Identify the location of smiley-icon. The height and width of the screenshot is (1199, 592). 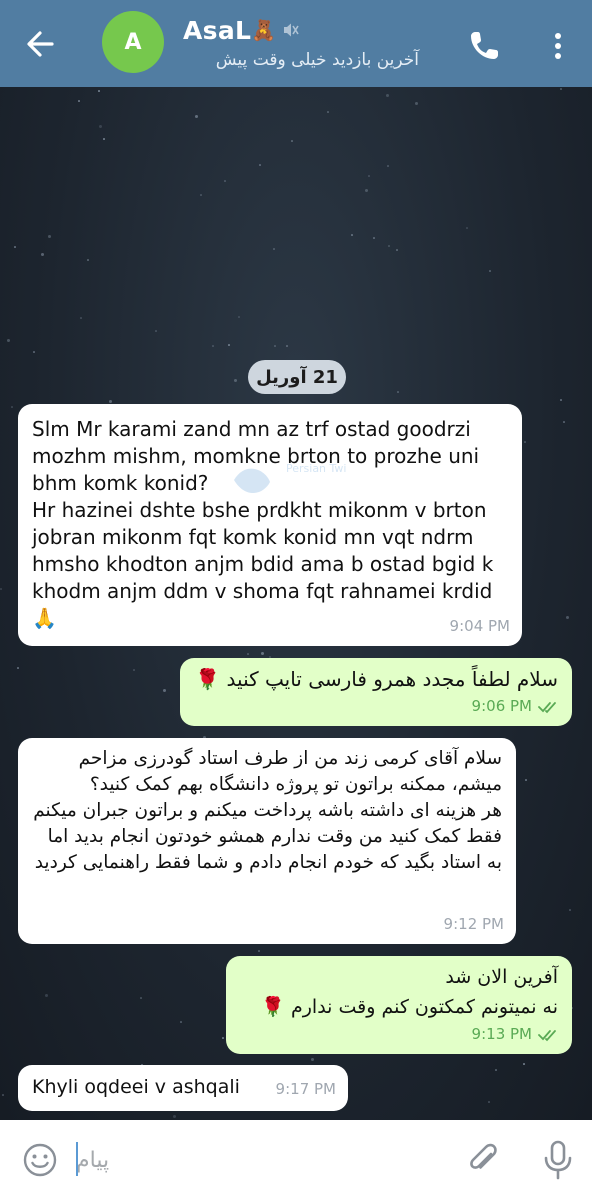
(40, 1160).